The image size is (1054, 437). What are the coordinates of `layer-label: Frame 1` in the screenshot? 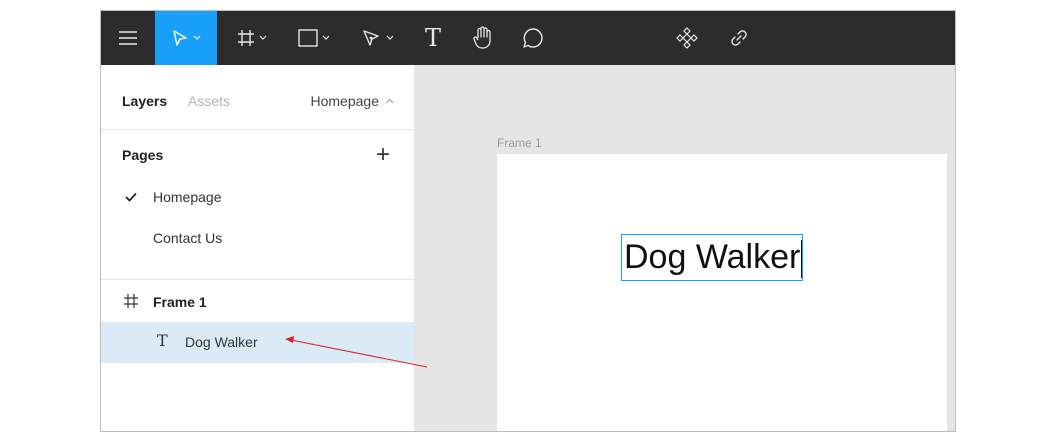 It's located at (180, 302).